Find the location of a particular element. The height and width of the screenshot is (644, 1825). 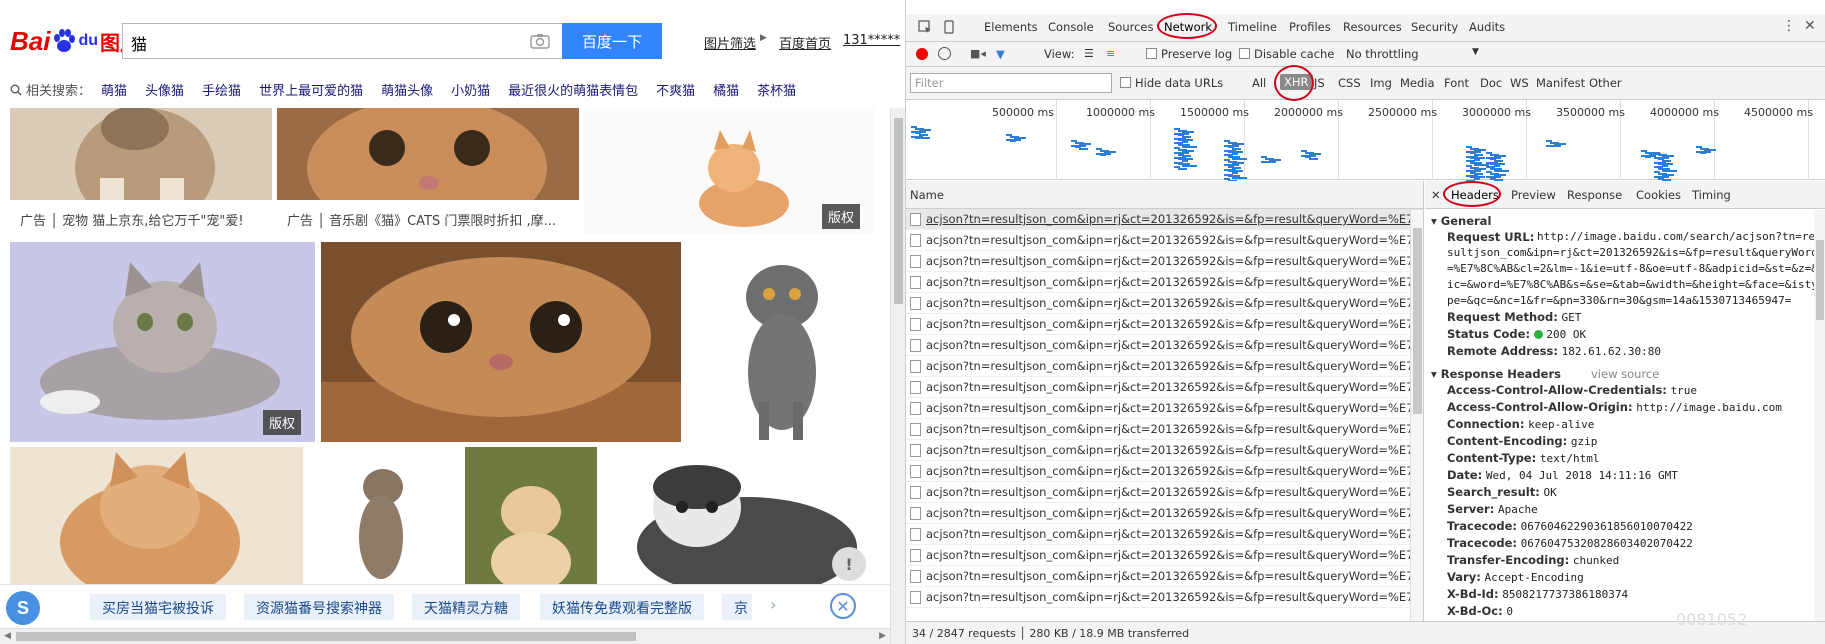

more-options-icon: ⋮ is located at coordinates (1789, 26).